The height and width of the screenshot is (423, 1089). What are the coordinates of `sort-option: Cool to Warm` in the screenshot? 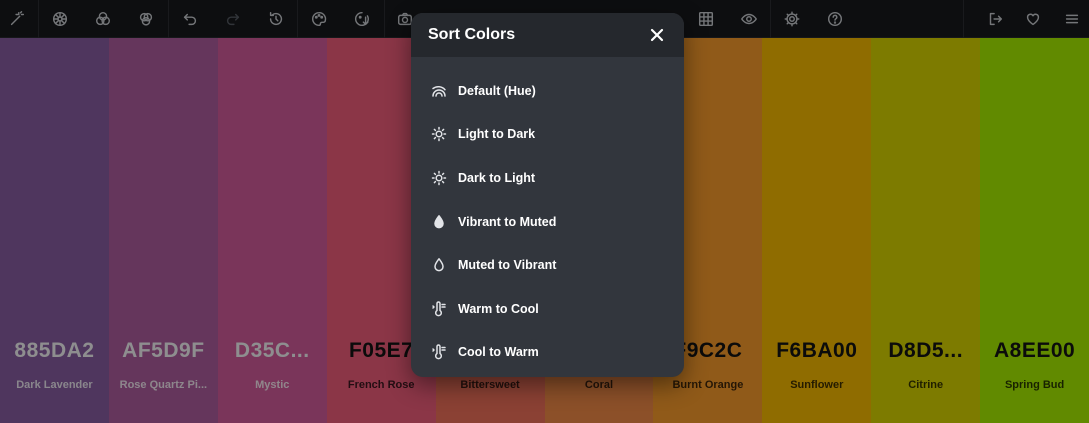 It's located at (547, 353).